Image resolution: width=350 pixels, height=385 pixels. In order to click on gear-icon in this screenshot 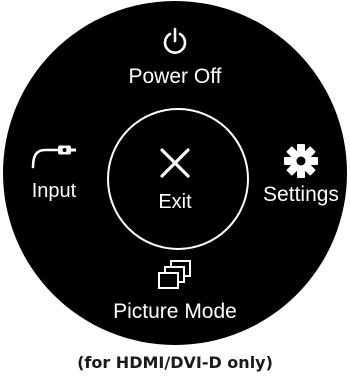, I will do `click(301, 161)`.